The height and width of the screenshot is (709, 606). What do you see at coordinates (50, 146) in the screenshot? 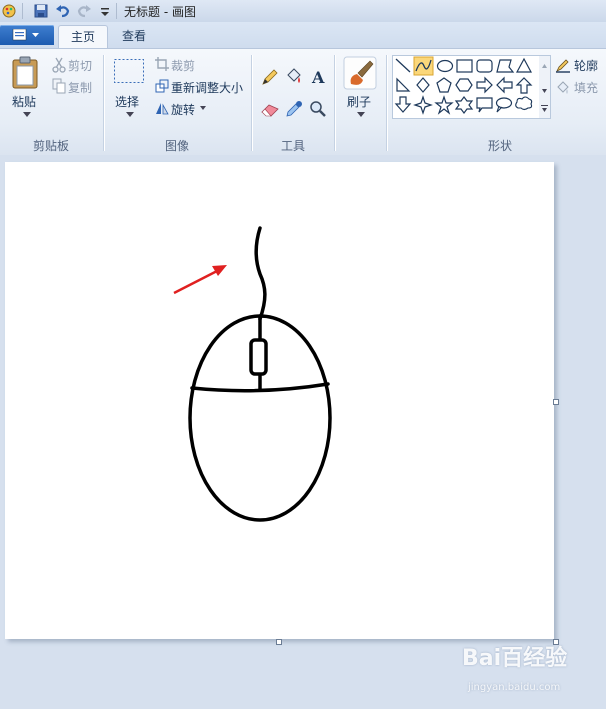
I see `clipboard-group-label: 剪贴板` at bounding box center [50, 146].